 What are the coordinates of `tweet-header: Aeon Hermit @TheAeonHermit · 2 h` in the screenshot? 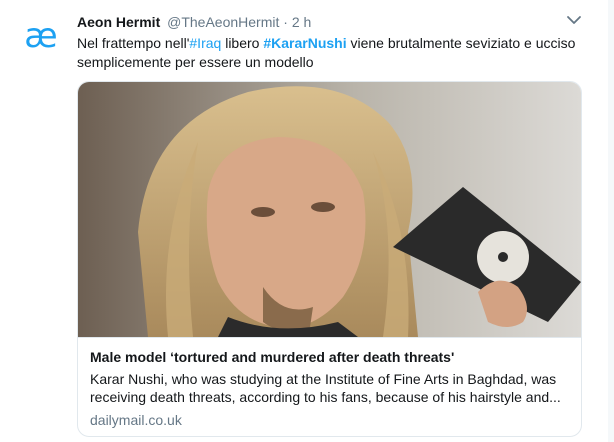 It's located at (325, 22).